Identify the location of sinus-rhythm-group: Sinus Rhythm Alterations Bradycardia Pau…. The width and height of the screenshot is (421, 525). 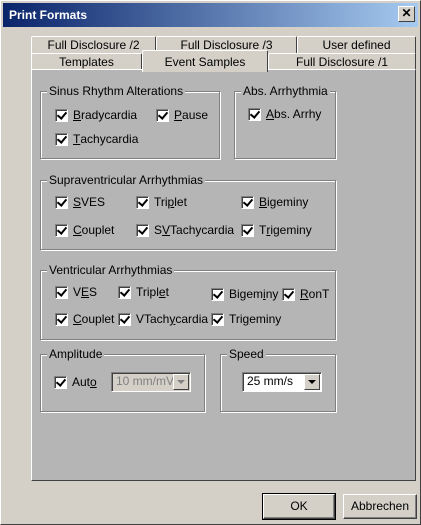
(130, 121).